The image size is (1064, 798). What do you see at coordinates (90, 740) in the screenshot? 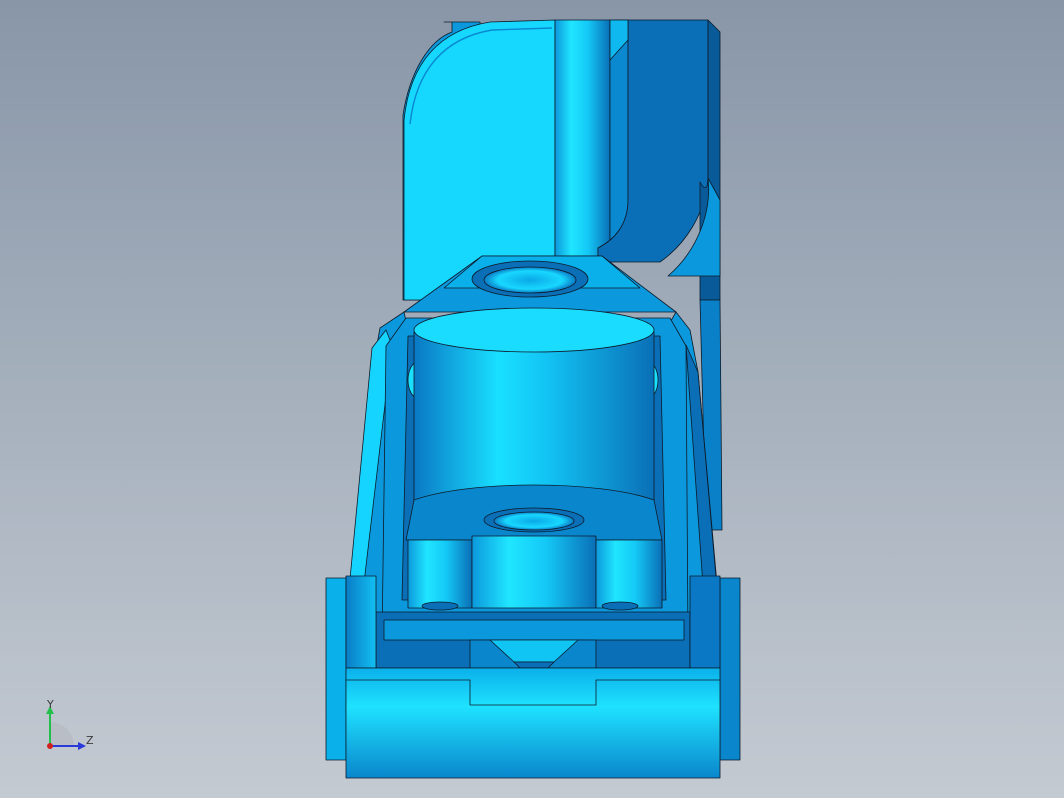
I see `z-axis-label: Z` at bounding box center [90, 740].